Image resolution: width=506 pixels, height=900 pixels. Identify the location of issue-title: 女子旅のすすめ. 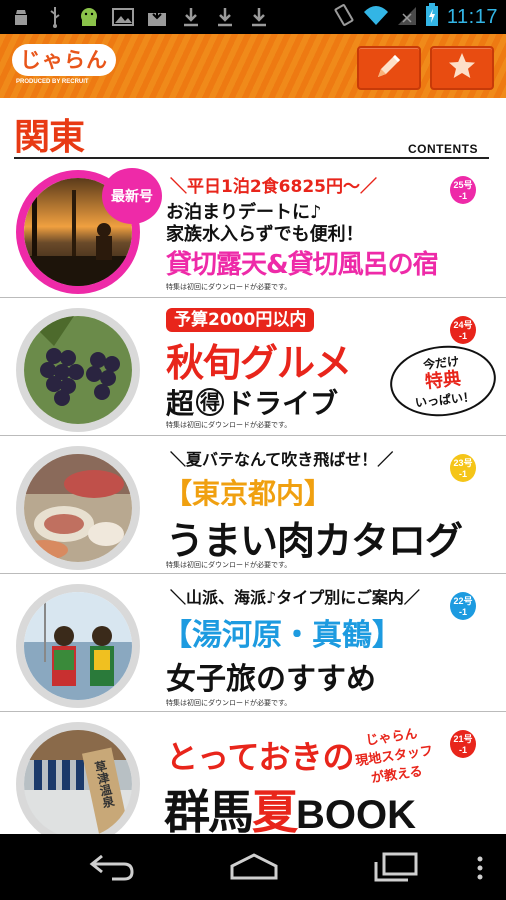
(271, 679).